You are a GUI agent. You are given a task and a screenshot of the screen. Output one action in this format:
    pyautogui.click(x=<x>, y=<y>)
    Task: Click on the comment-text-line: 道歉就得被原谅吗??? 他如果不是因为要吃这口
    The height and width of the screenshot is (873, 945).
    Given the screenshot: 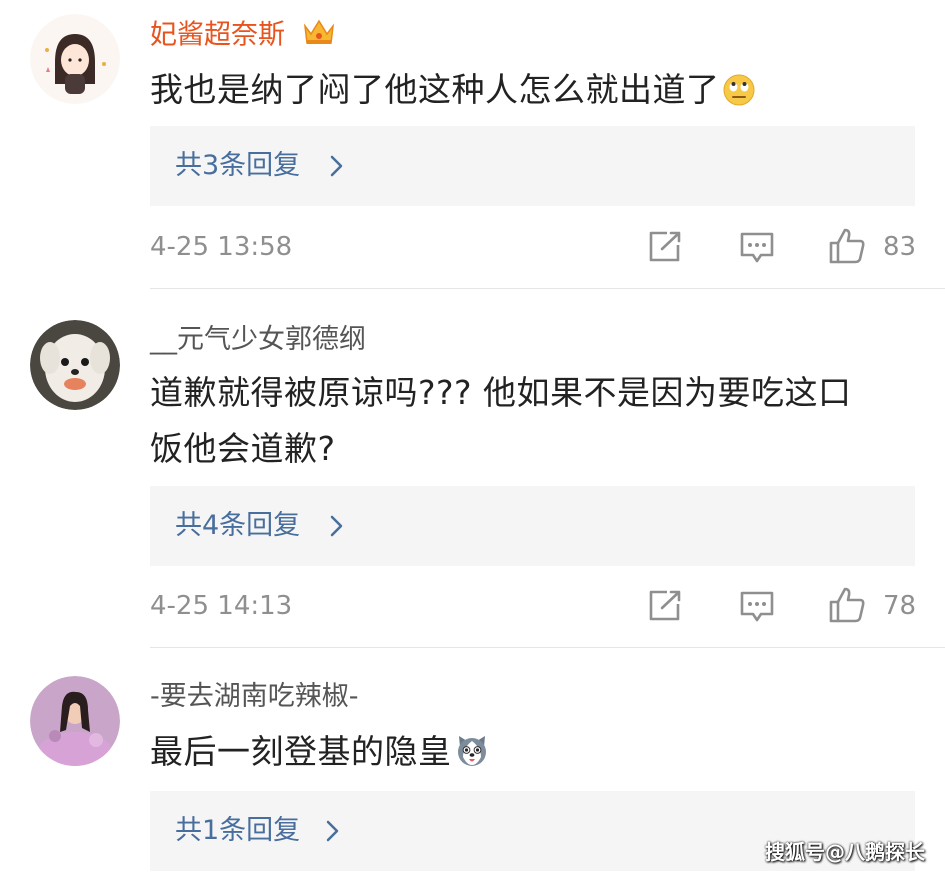 What is the action you would take?
    pyautogui.click(x=501, y=392)
    